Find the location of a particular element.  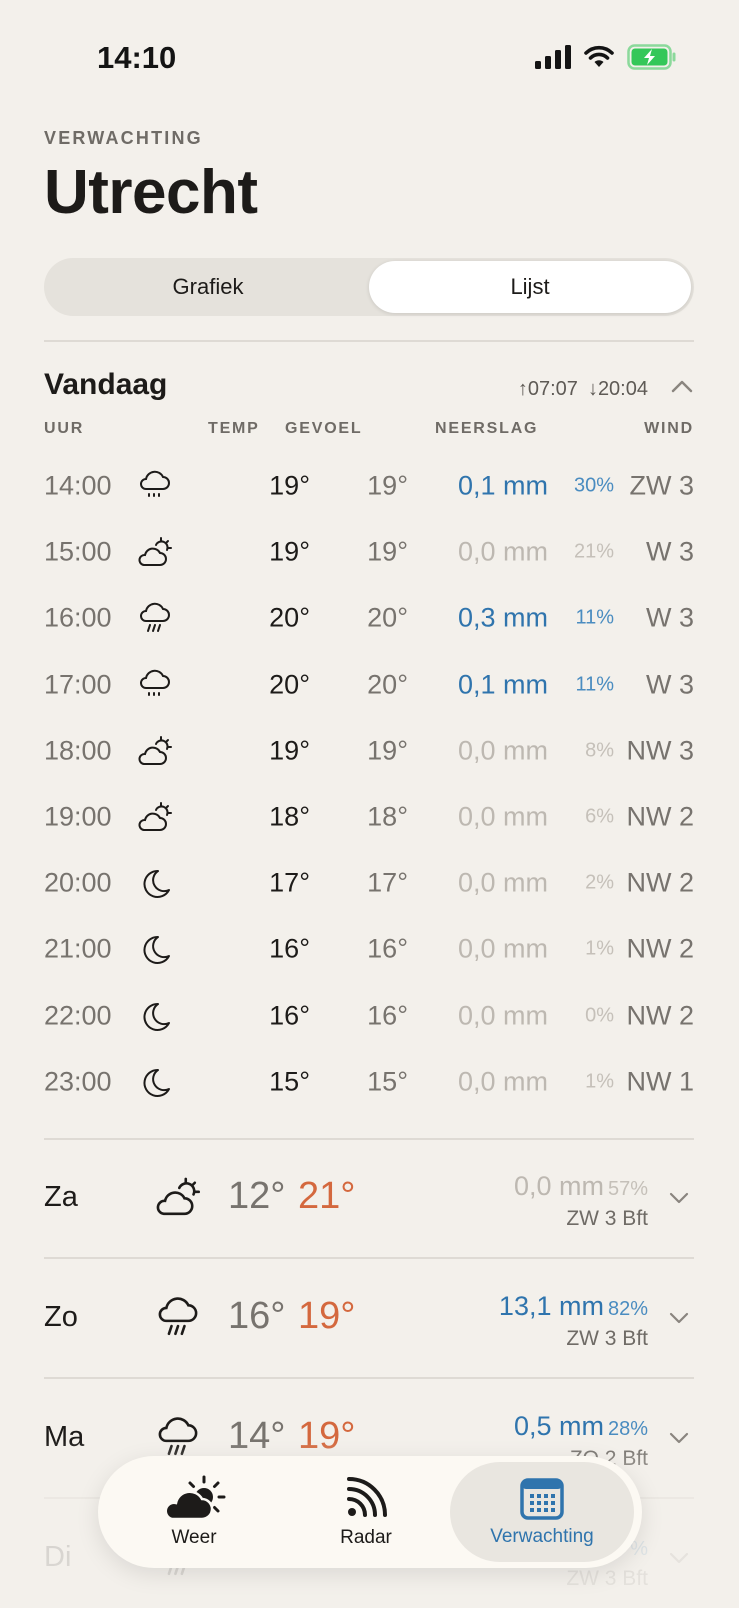

hour-precip-chance: 2% is located at coordinates (599, 882).